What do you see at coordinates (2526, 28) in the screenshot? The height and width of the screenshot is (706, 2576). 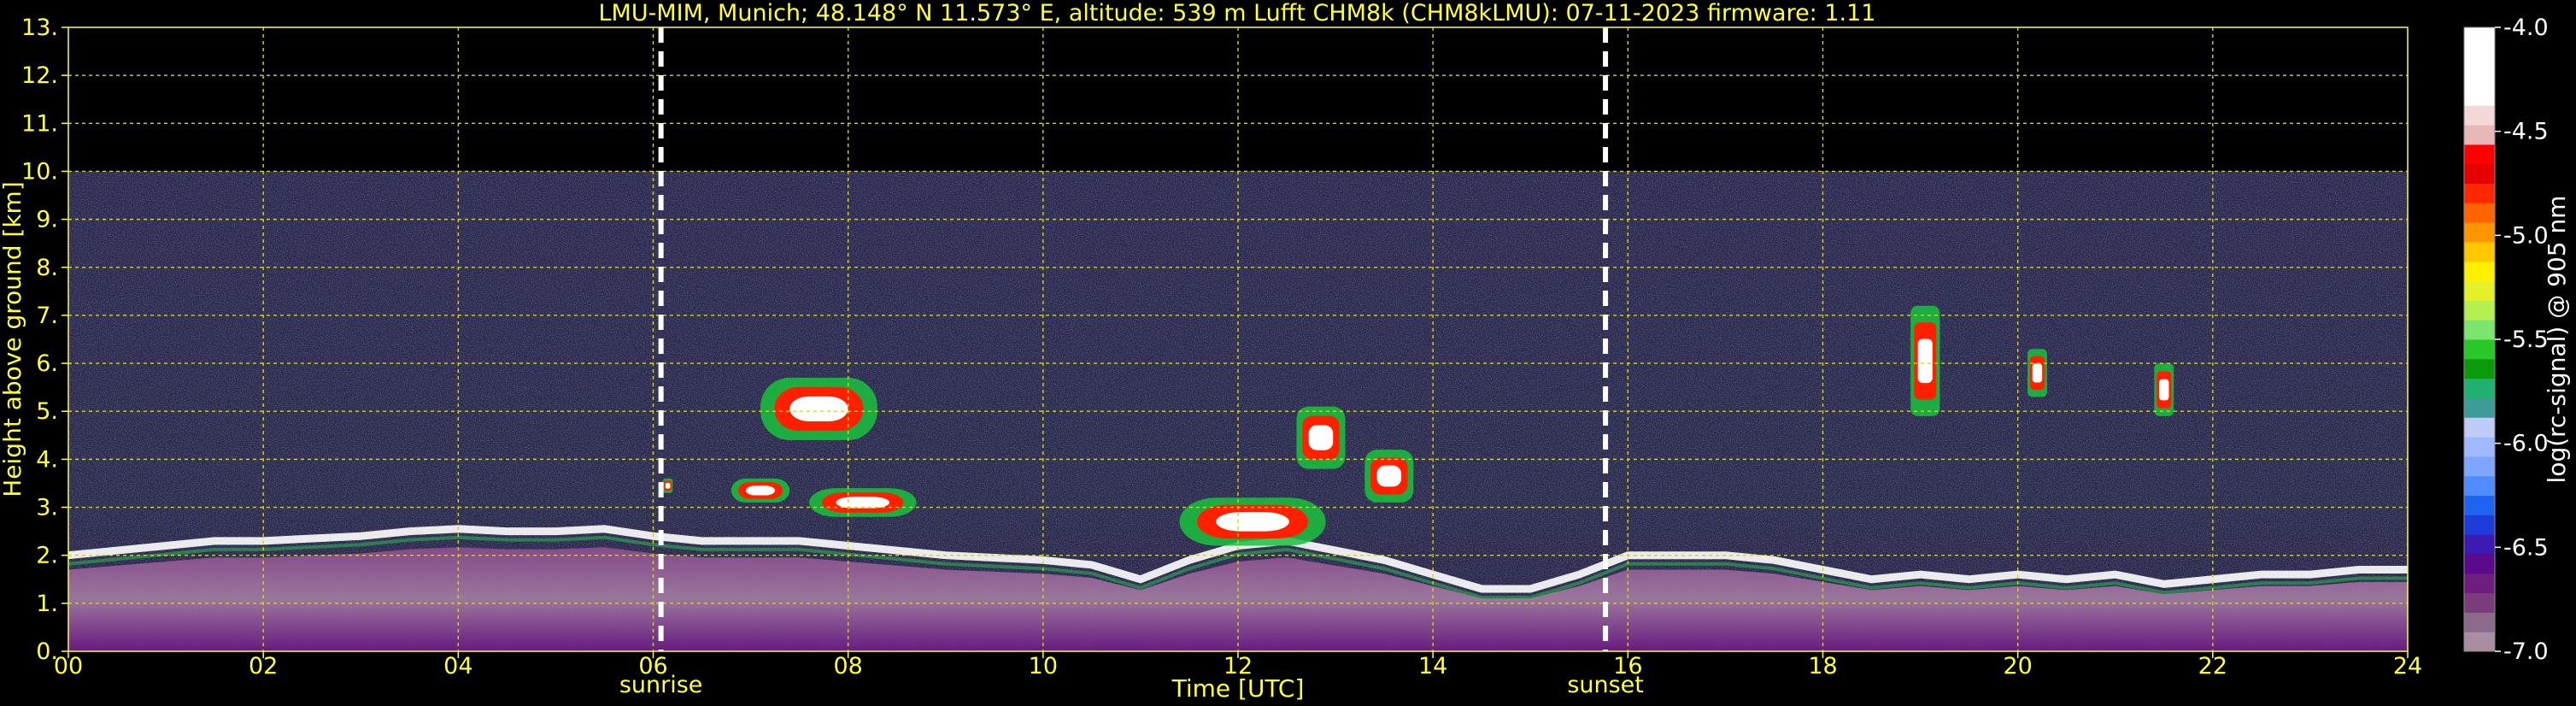 I see `colorbar-tick-label: -4.0` at bounding box center [2526, 28].